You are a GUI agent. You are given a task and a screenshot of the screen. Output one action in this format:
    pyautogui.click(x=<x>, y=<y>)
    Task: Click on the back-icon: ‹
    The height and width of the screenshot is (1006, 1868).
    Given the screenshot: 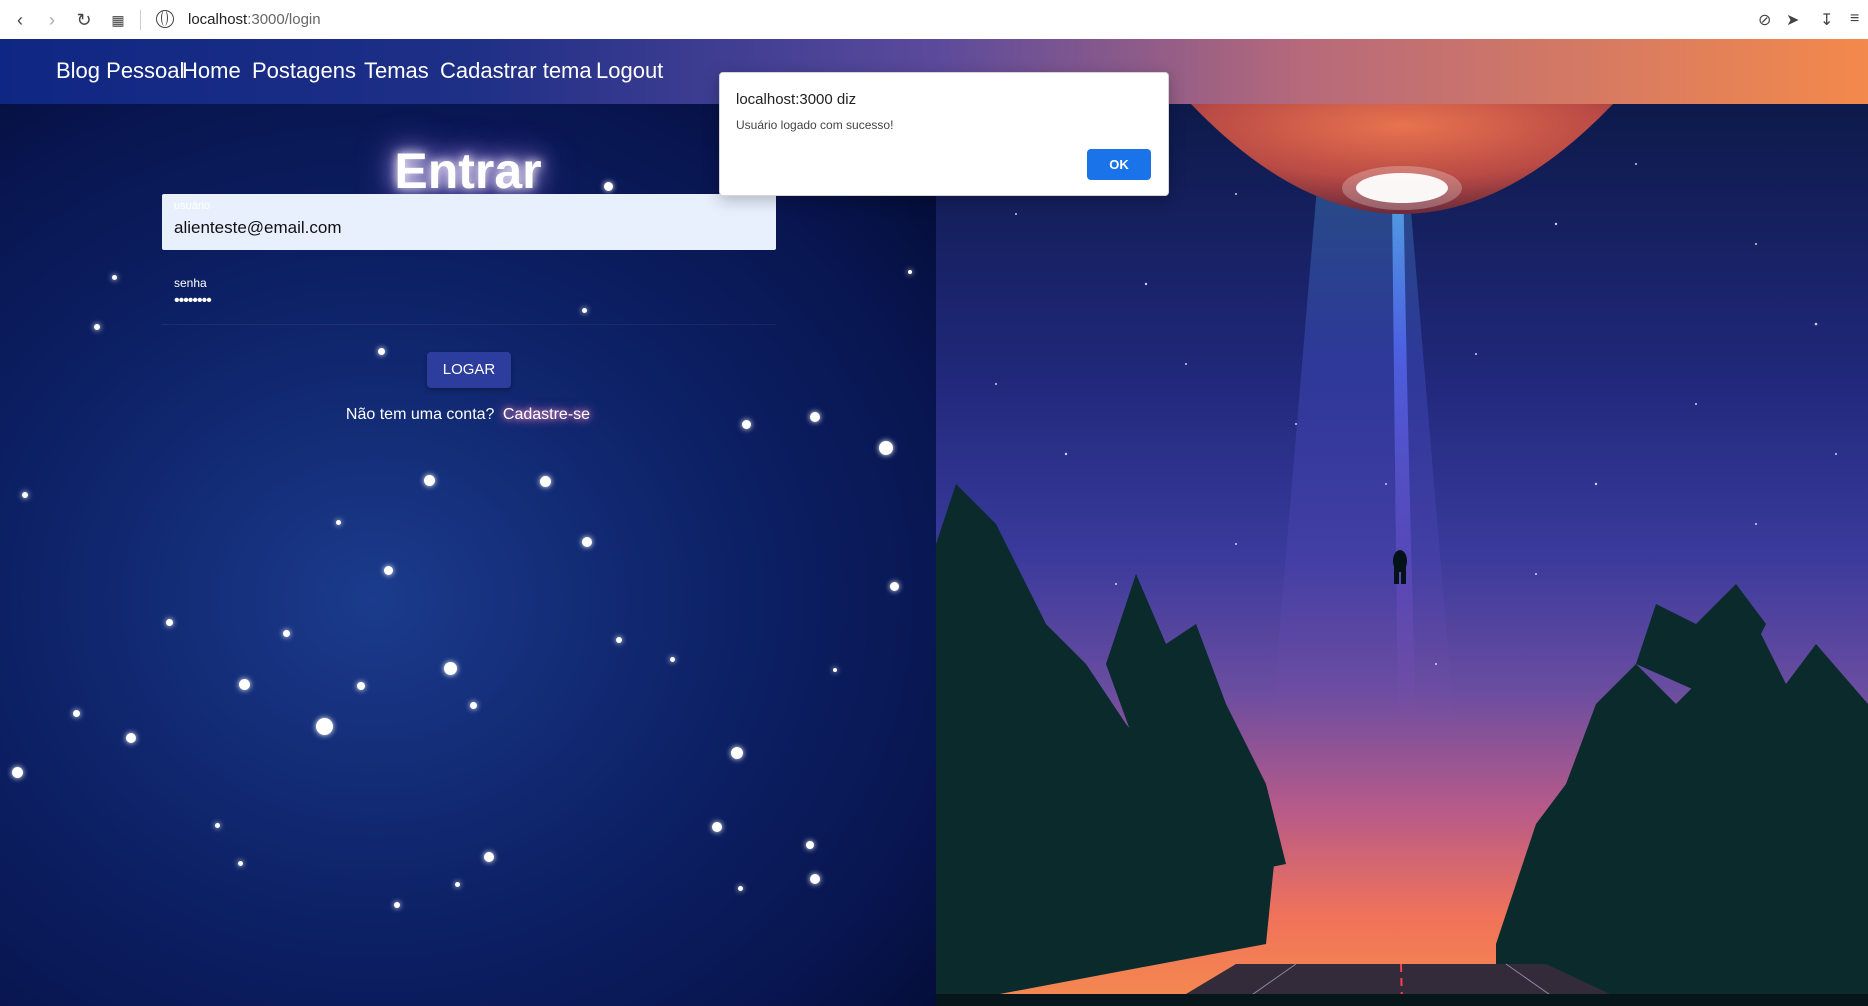 What is the action you would take?
    pyautogui.click(x=20, y=20)
    